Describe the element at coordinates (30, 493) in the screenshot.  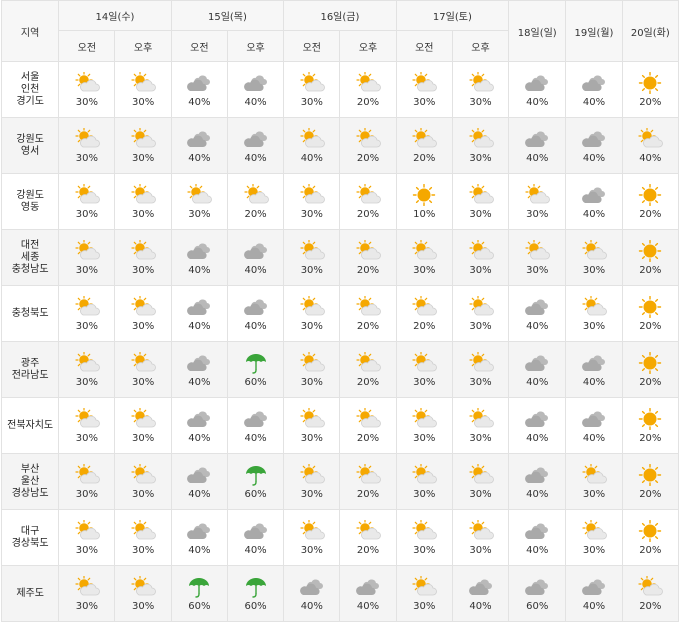
I see `region-name: 경상남도` at that location.